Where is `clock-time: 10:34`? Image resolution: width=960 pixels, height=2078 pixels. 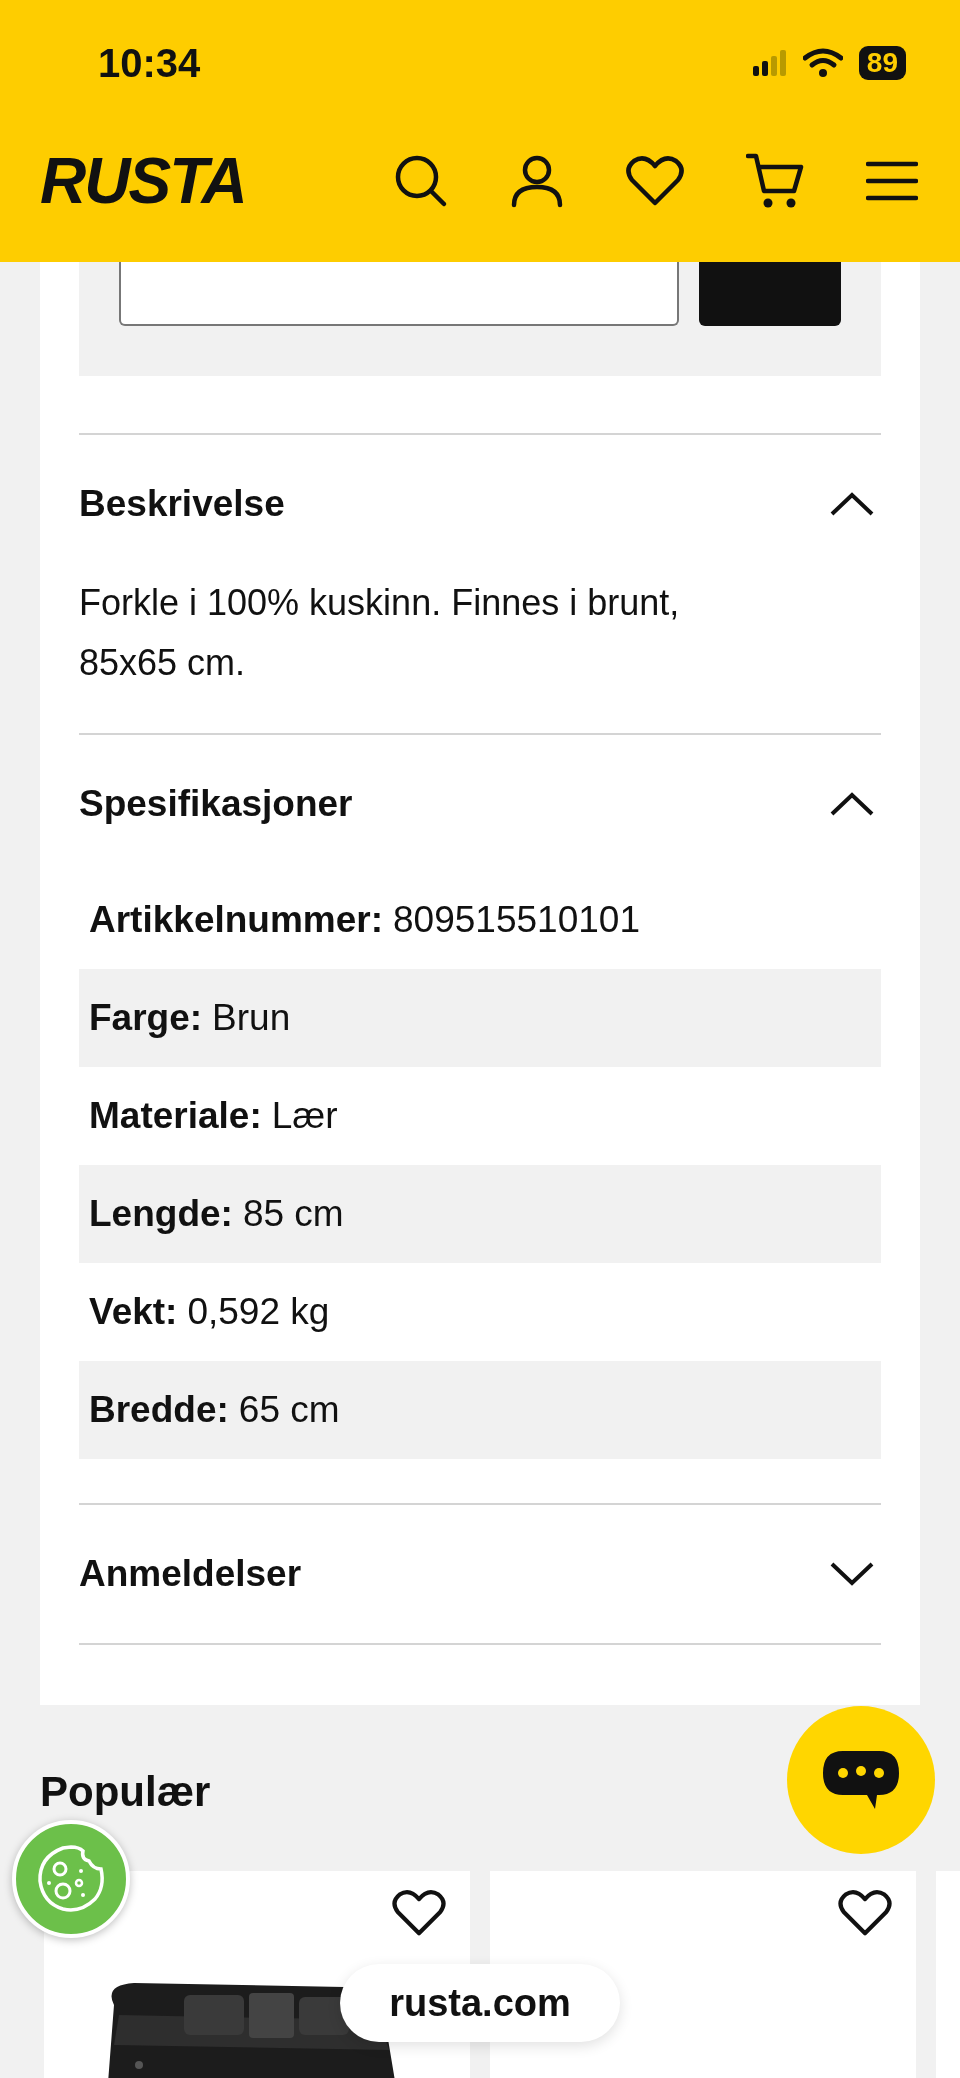
clock-time: 10:34 is located at coordinates (149, 63).